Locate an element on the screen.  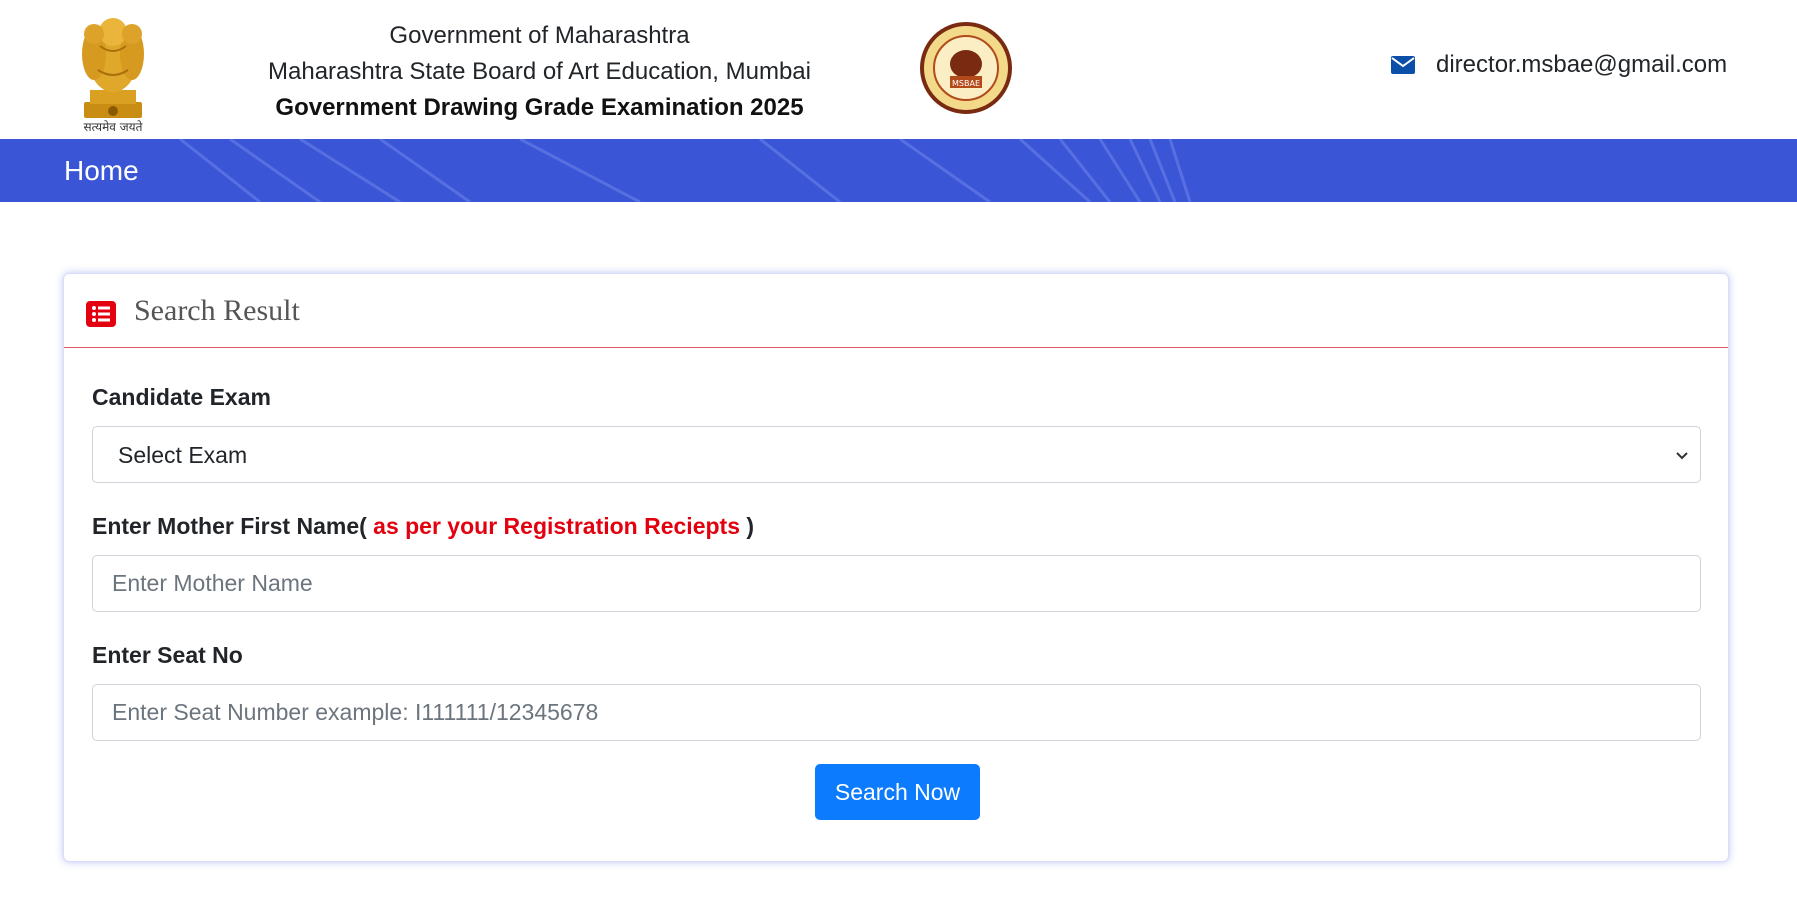
seat-no-input is located at coordinates (896, 712).